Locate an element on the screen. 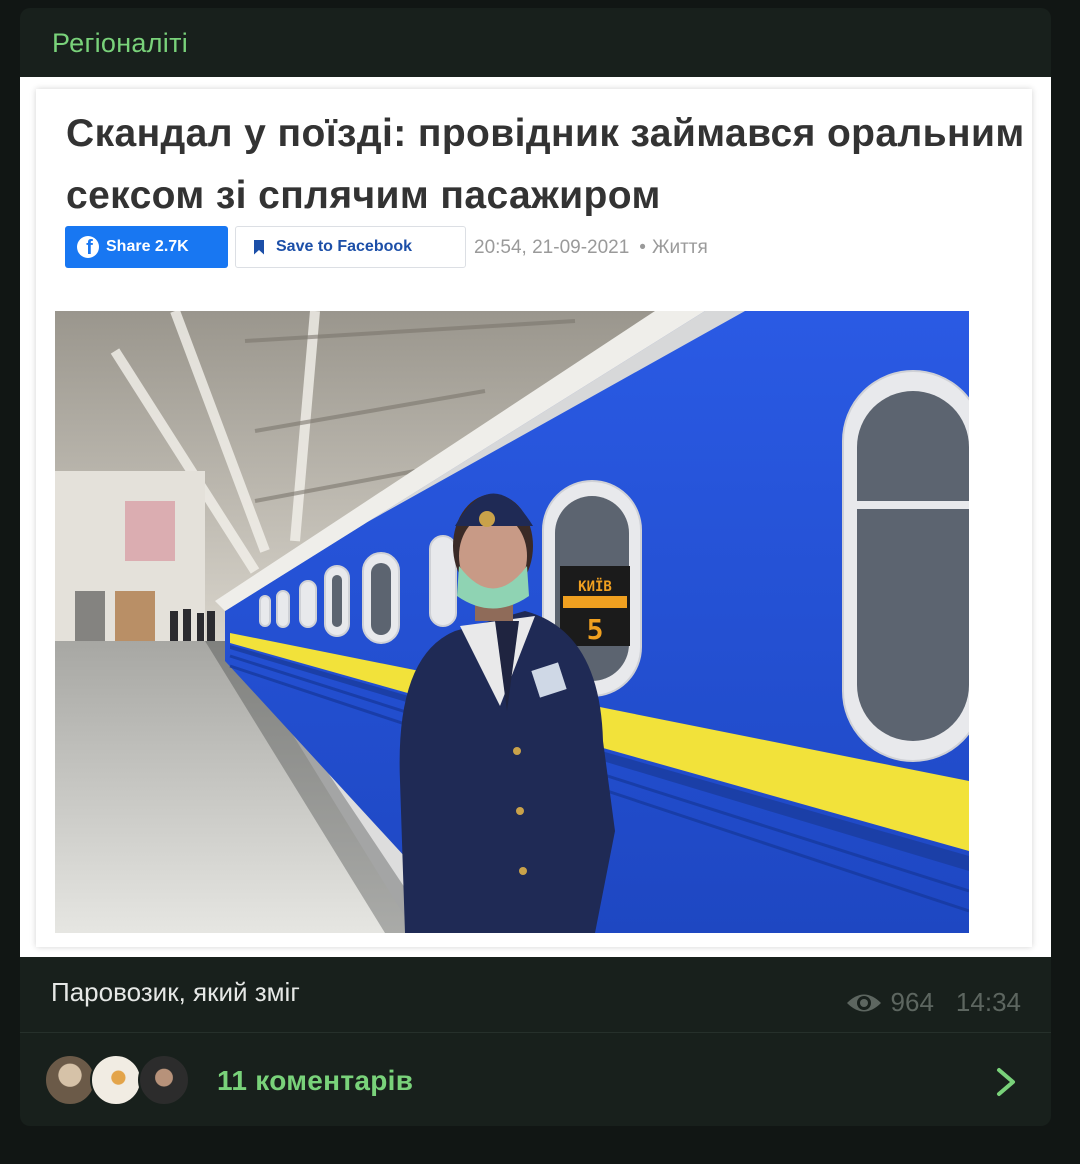  article-timestamp: 20:54, 21-09-2021 is located at coordinates (552, 247).